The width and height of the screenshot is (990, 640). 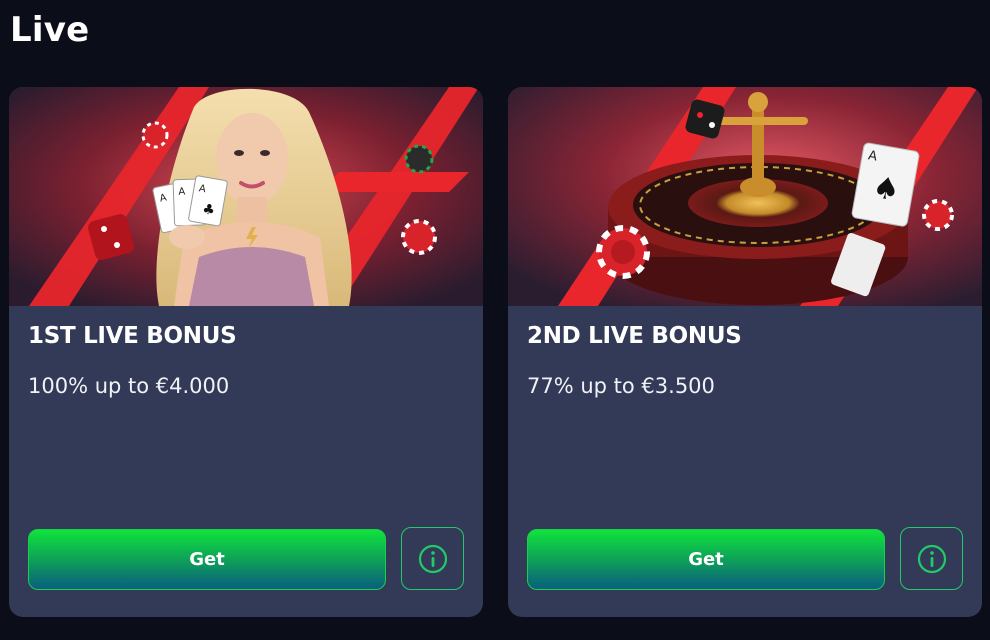 I want to click on bonus-description: 77% up to €3.500, so click(x=621, y=386).